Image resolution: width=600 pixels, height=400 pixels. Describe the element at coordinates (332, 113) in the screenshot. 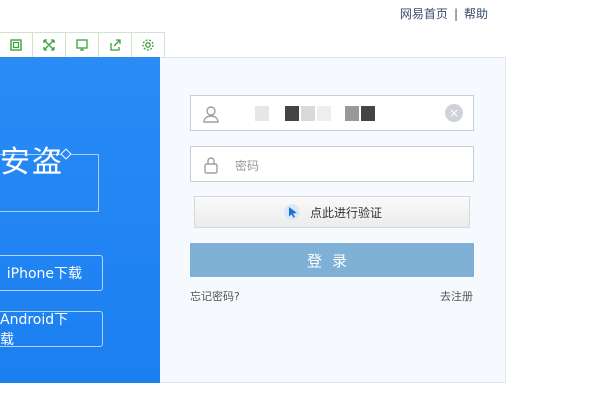

I see `username-field: ×` at that location.